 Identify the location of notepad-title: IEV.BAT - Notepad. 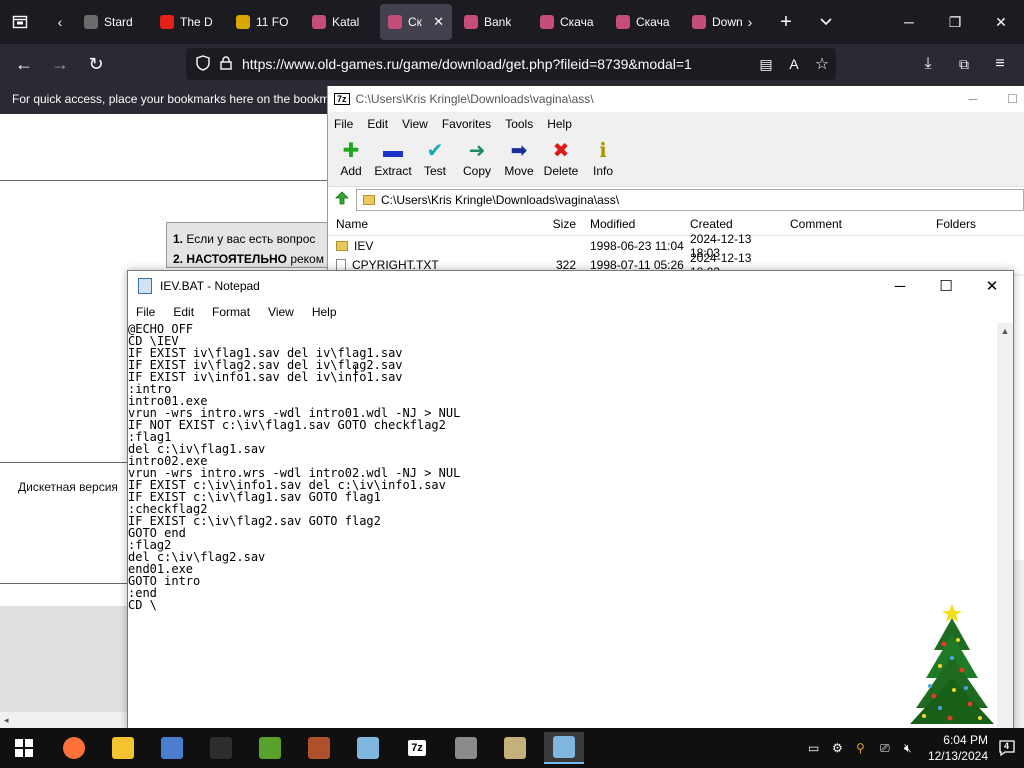
(210, 286).